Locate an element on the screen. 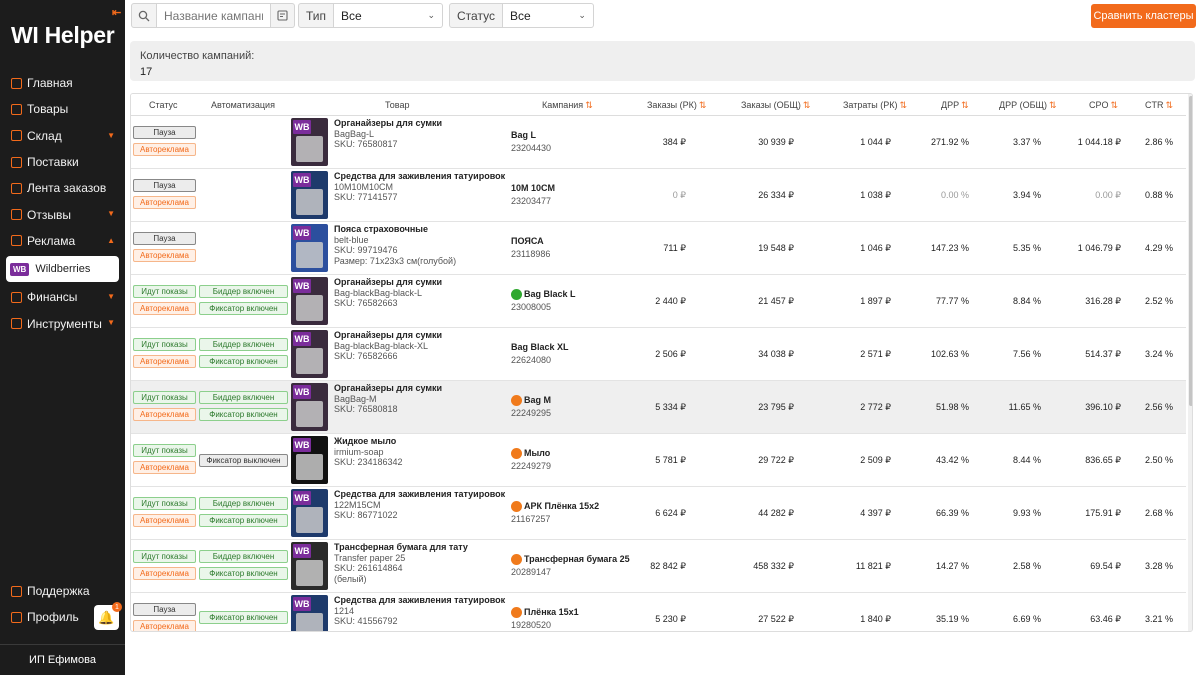  header-ctr: CTR ⇅ is located at coordinates (1159, 105).